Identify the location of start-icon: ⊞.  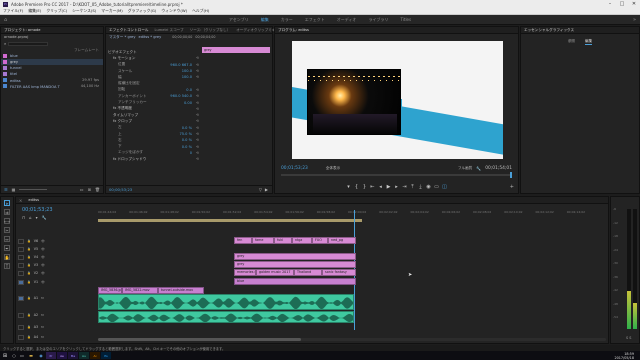
(5, 356).